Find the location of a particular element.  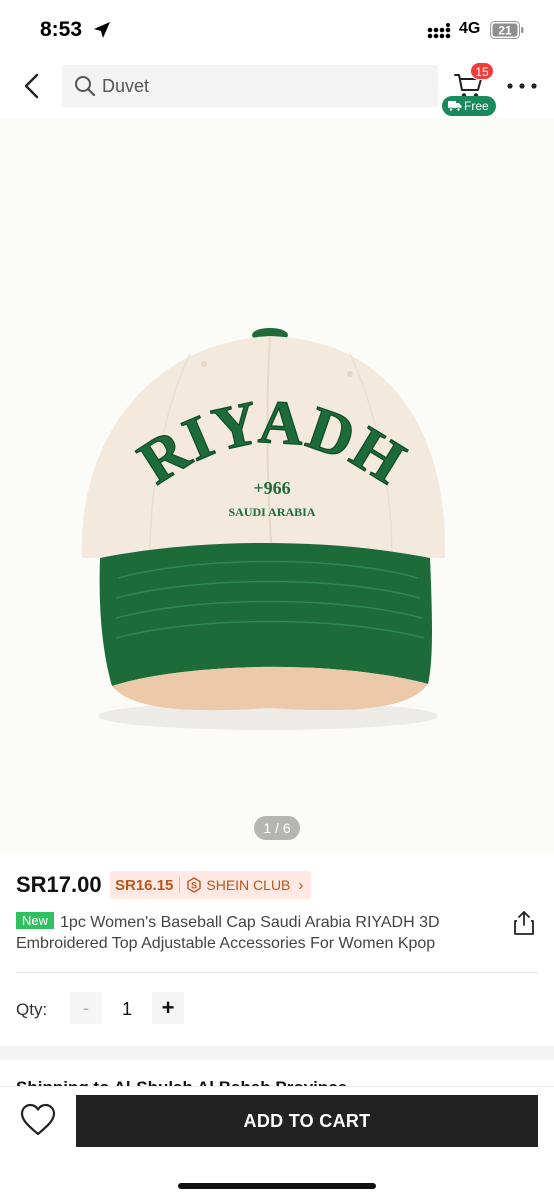

qty-value: 1 is located at coordinates (127, 1009).